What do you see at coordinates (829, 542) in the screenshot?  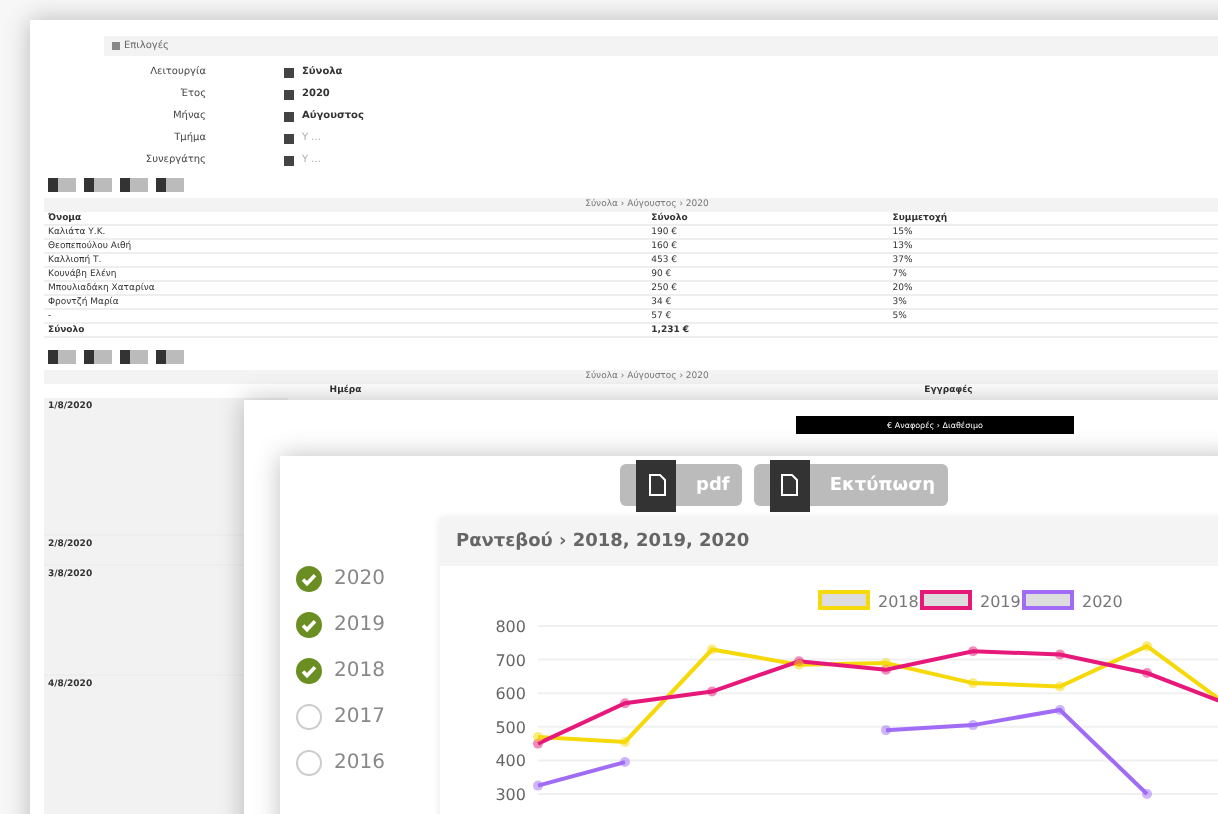 I see `chart-title: Ραντεβού › 2018, 2019, 2020` at bounding box center [829, 542].